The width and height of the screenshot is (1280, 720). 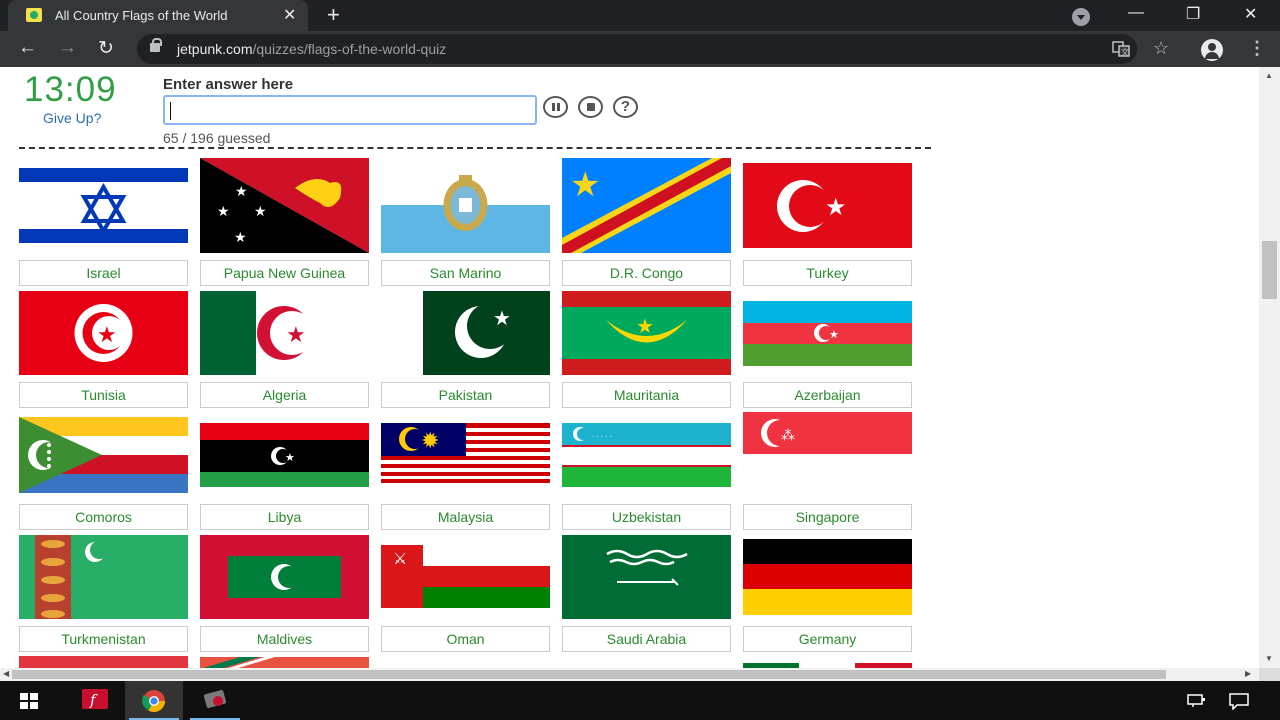 What do you see at coordinates (1136, 13) in the screenshot?
I see `minimize-button: —` at bounding box center [1136, 13].